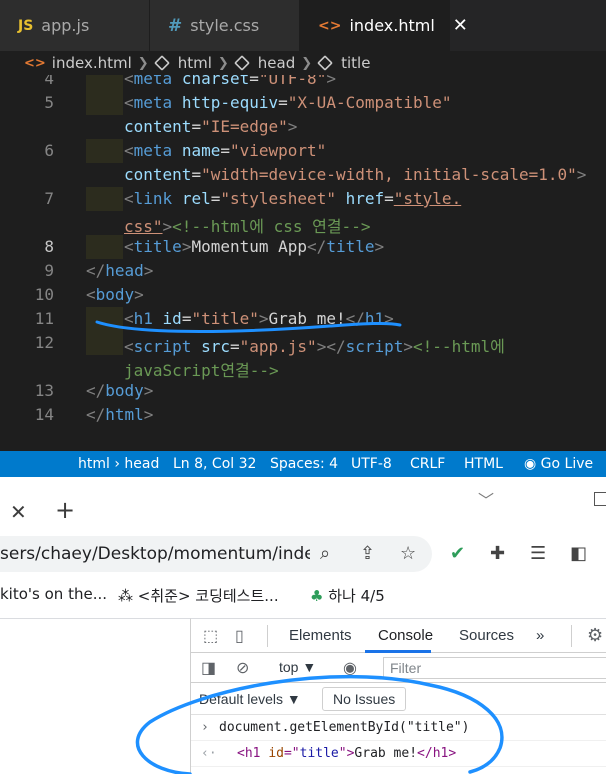 This screenshot has height=774, width=606. I want to click on line-number: 6, so click(49, 150).